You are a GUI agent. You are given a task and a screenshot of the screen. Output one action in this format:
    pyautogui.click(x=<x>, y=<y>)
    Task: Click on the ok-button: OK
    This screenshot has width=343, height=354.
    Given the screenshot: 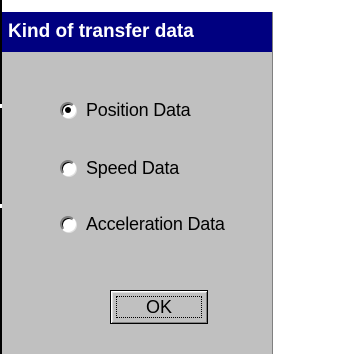 What is the action you would take?
    pyautogui.click(x=159, y=307)
    